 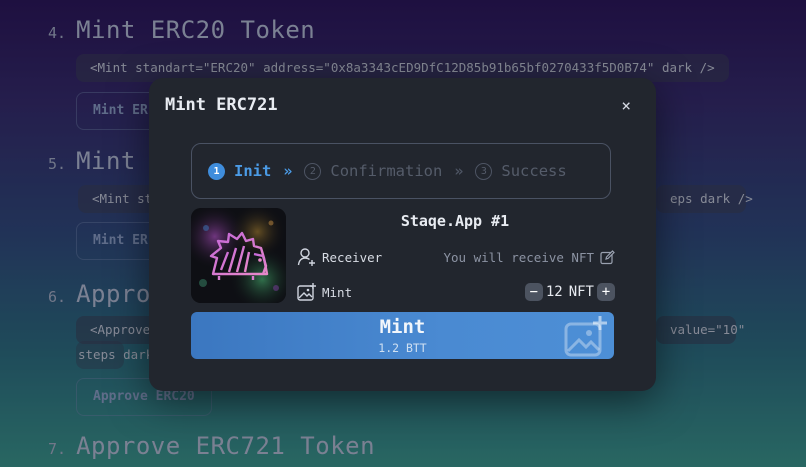 I want to click on mint-label: Mint, so click(x=337, y=292).